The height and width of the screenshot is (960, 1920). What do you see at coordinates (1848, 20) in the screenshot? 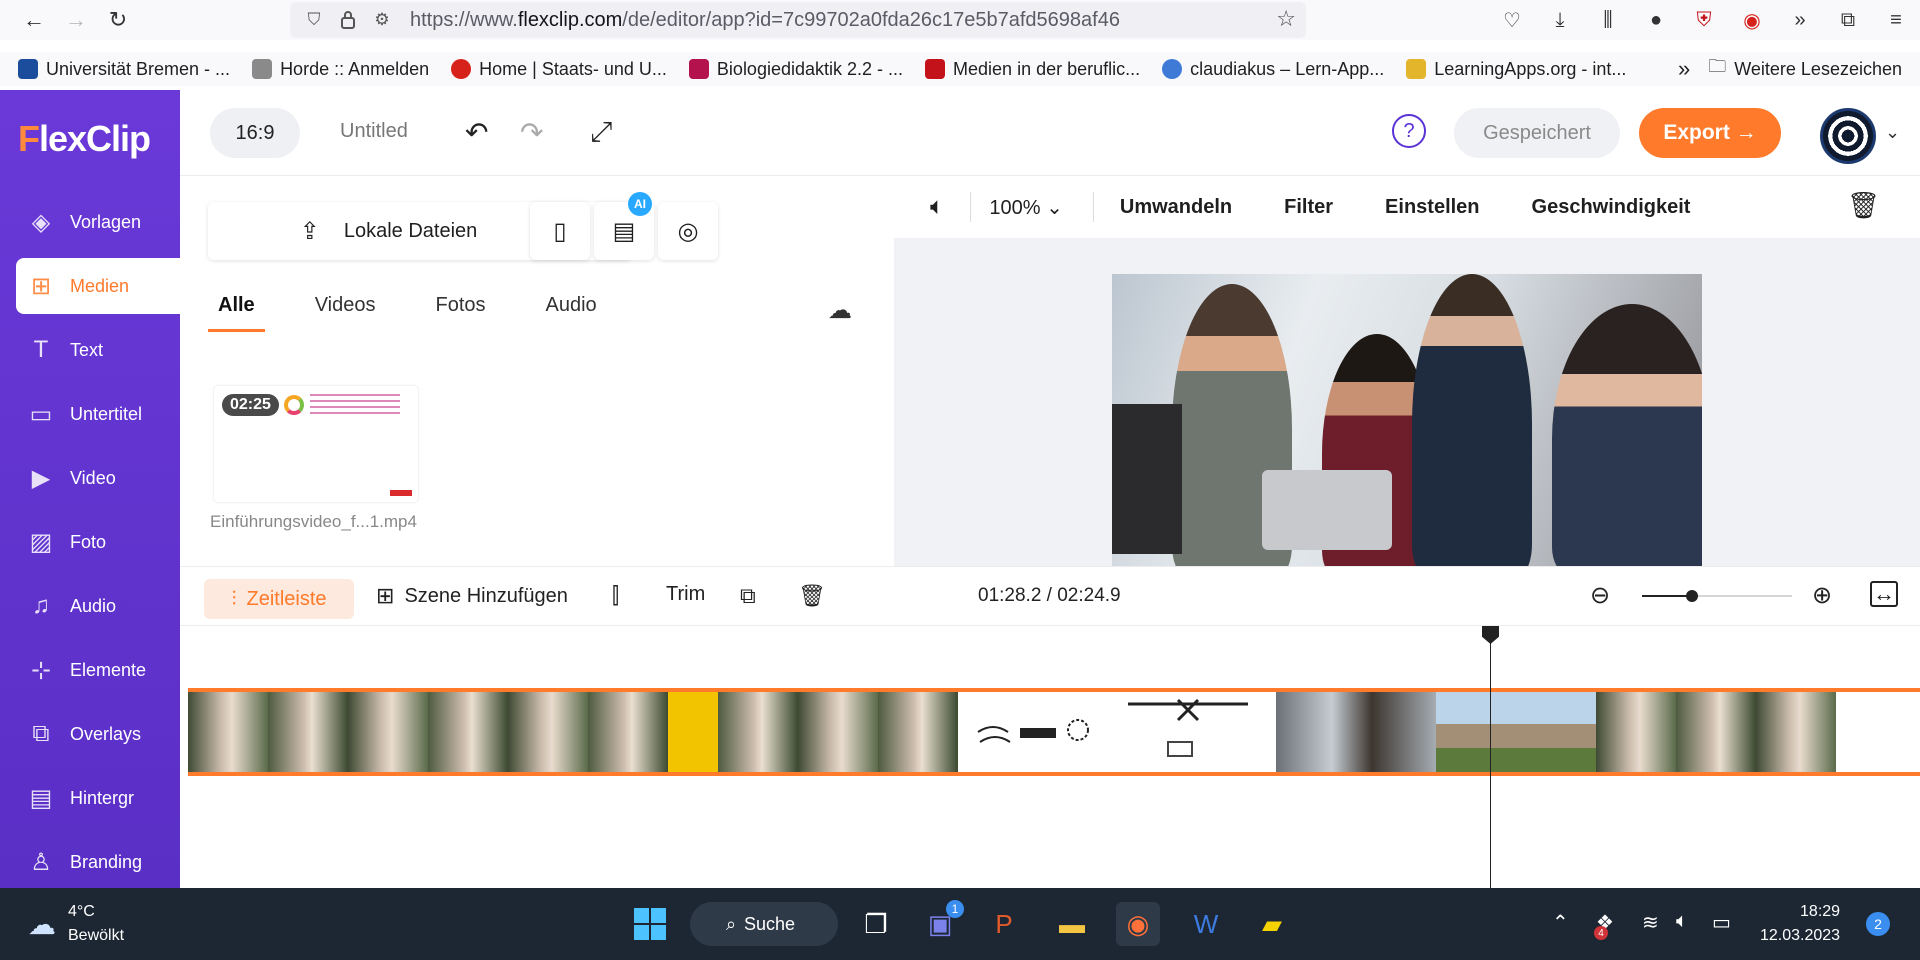
I see `extensions-puzzle-icon: ⧉` at bounding box center [1848, 20].